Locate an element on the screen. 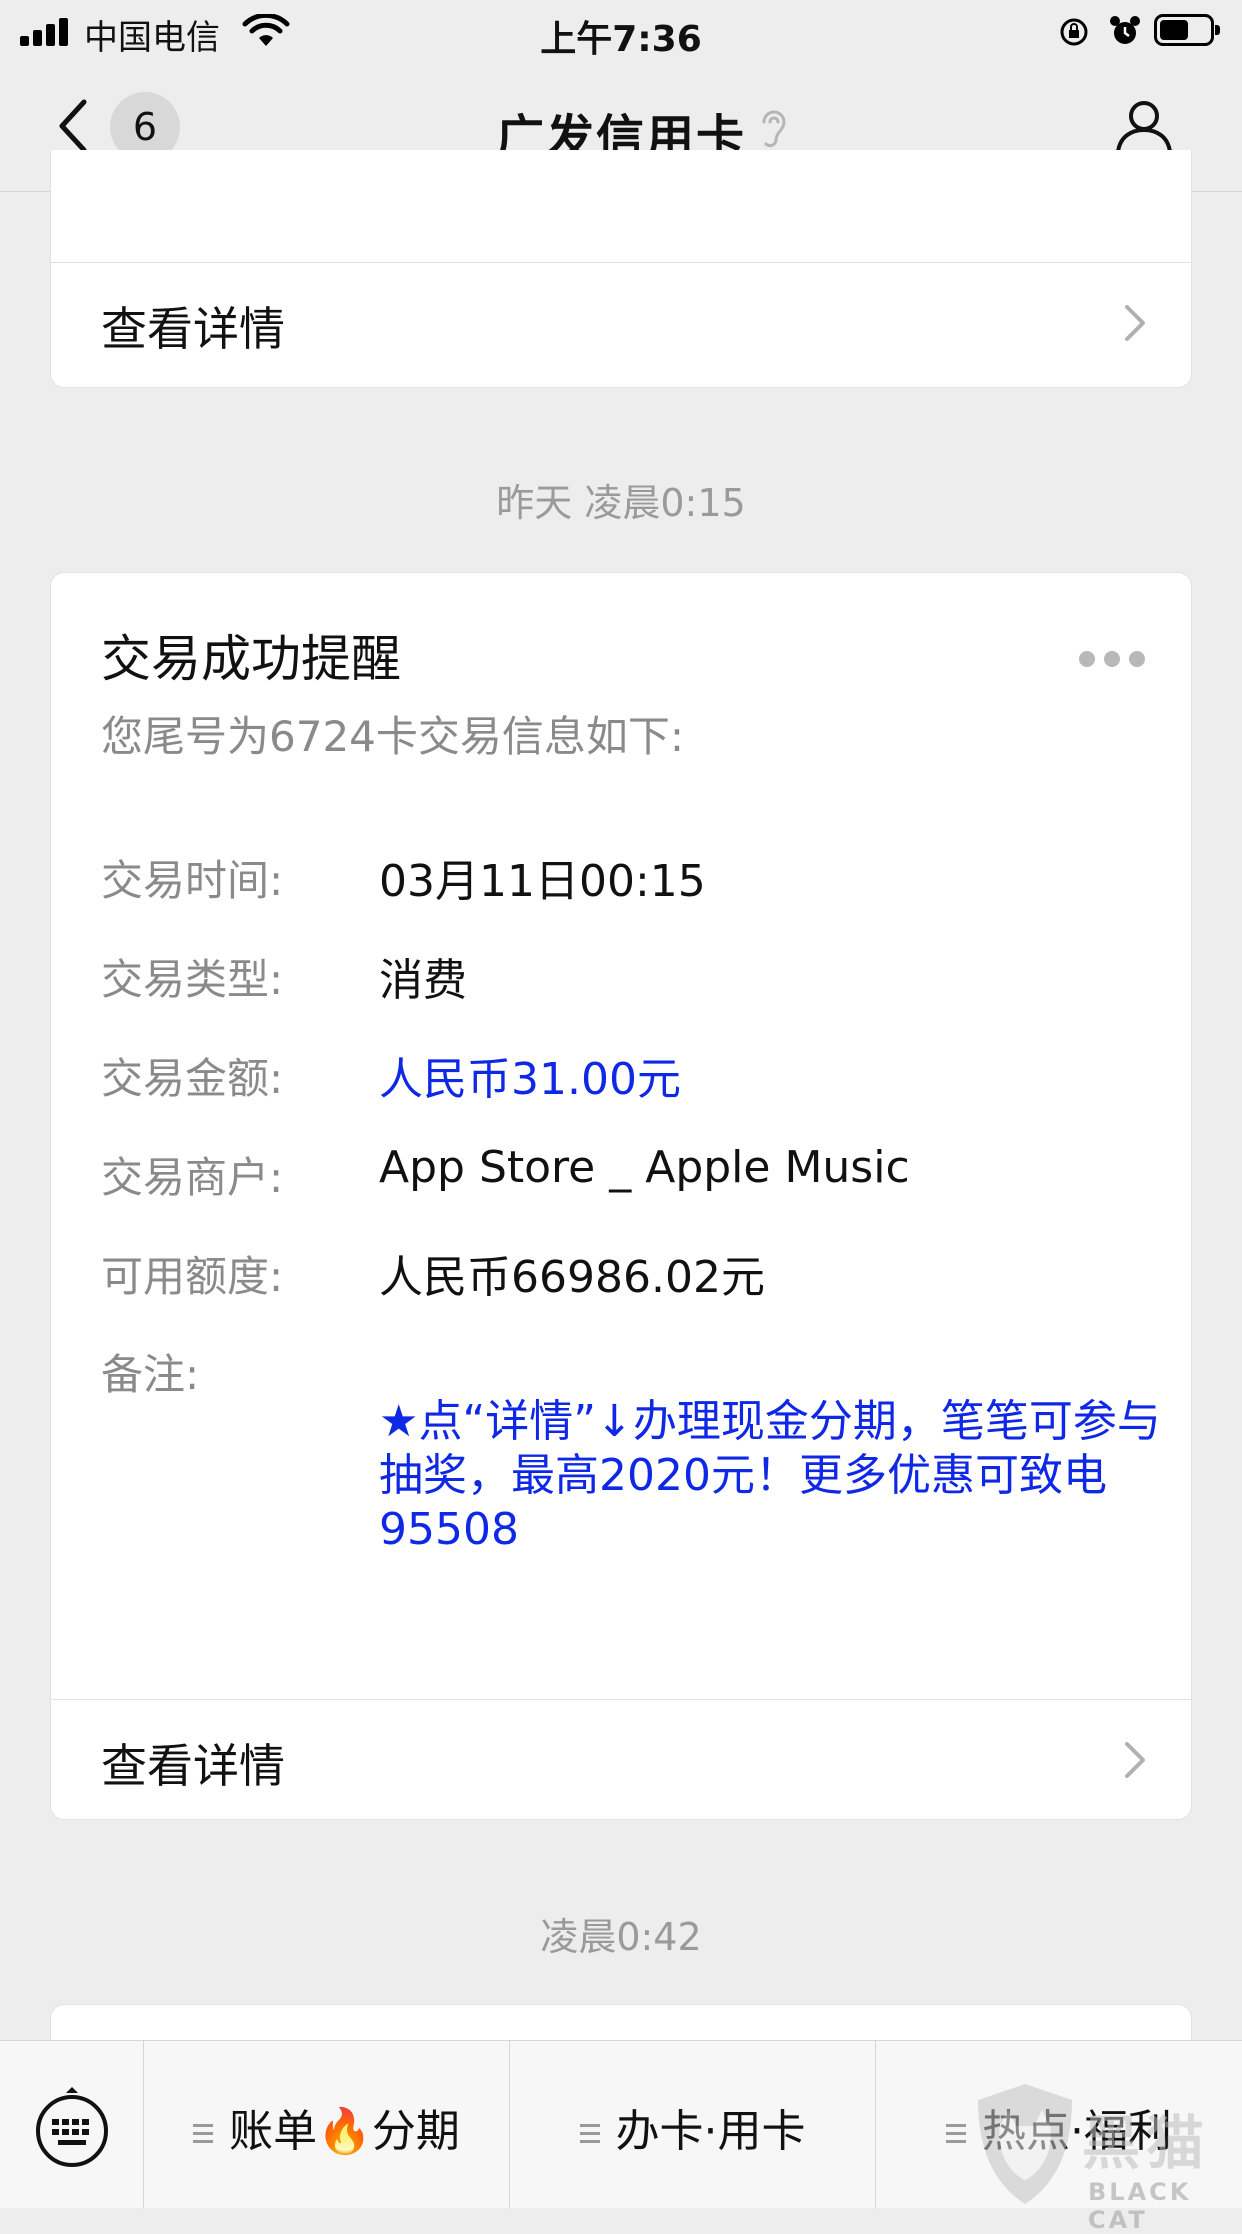 This screenshot has width=1242, height=2234. keyboard-toggle-button is located at coordinates (72, 2125).